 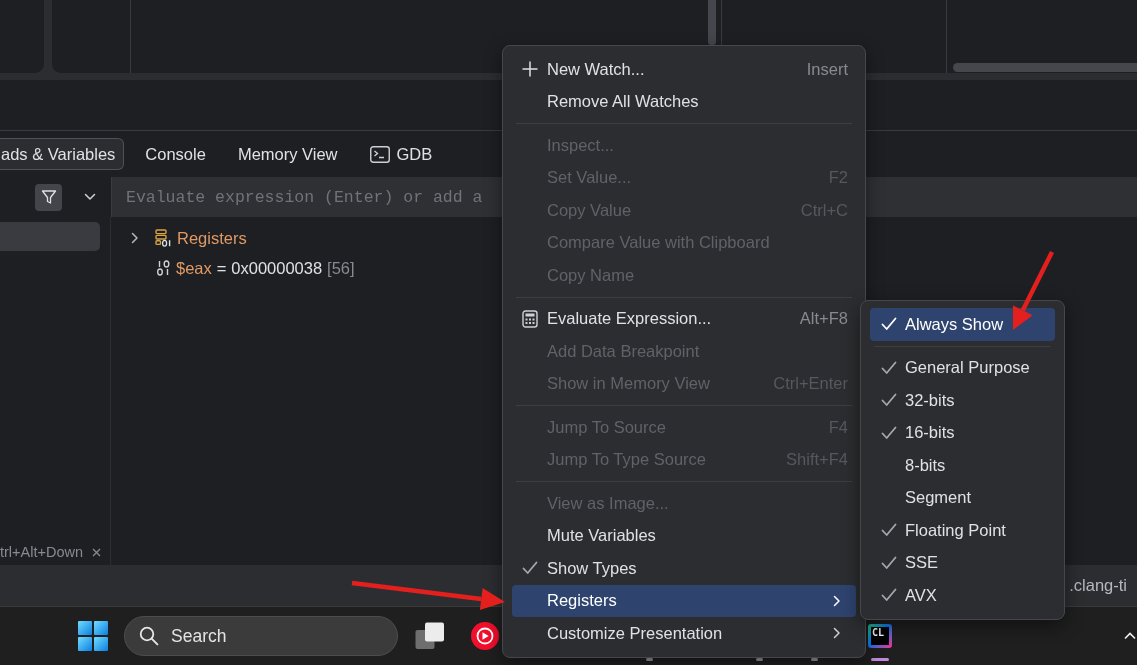 What do you see at coordinates (341, 268) in the screenshot?
I see `decimal-value: [56]` at bounding box center [341, 268].